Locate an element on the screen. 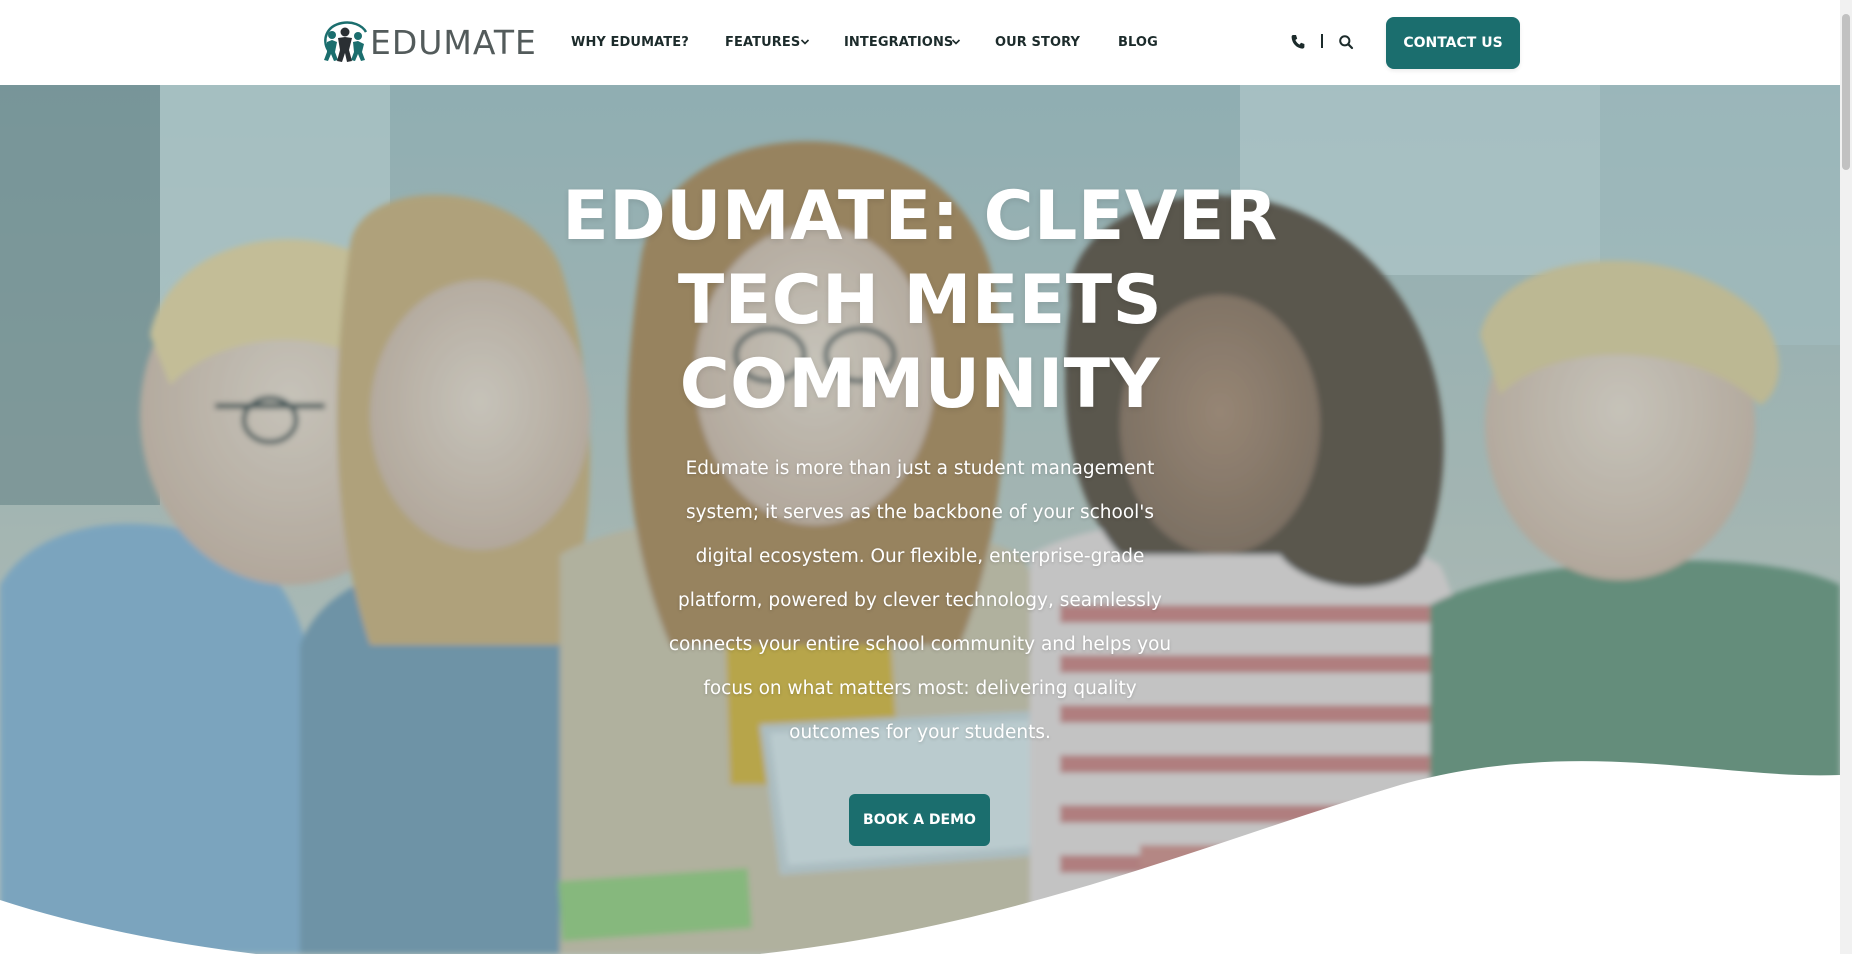 The height and width of the screenshot is (954, 1852). scrollbar-thumb is located at coordinates (1846, 92).